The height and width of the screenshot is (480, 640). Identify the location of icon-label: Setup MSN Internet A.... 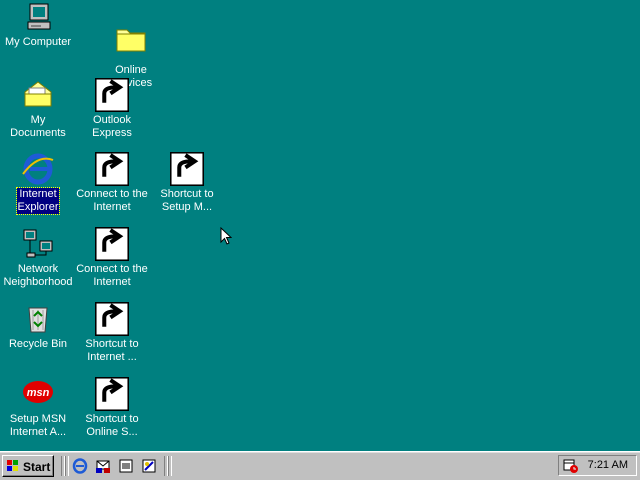
(38, 425).